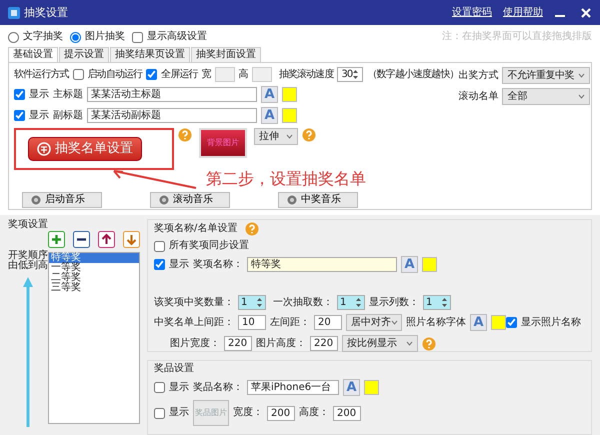 The height and width of the screenshot is (435, 600). What do you see at coordinates (224, 74) in the screenshot?
I see `width-field` at bounding box center [224, 74].